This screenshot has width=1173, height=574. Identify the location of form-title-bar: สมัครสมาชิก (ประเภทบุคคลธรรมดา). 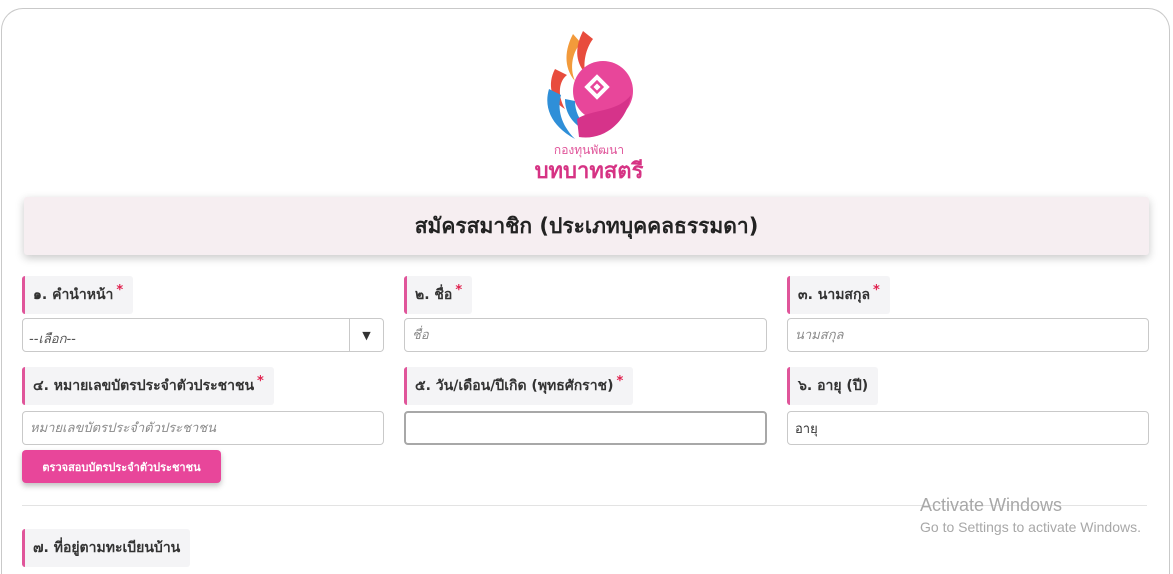
(586, 226).